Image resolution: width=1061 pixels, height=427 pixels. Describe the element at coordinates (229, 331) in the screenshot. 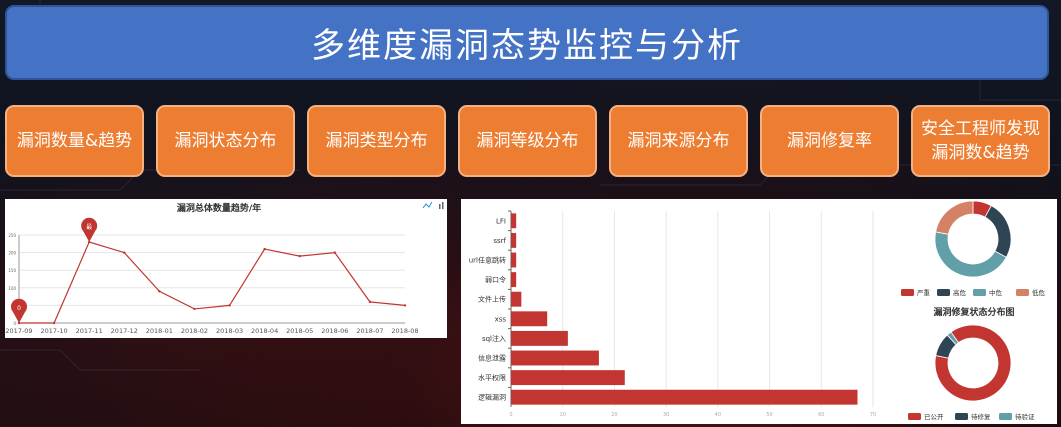

I see `x-tick-label: 2018-03` at that location.